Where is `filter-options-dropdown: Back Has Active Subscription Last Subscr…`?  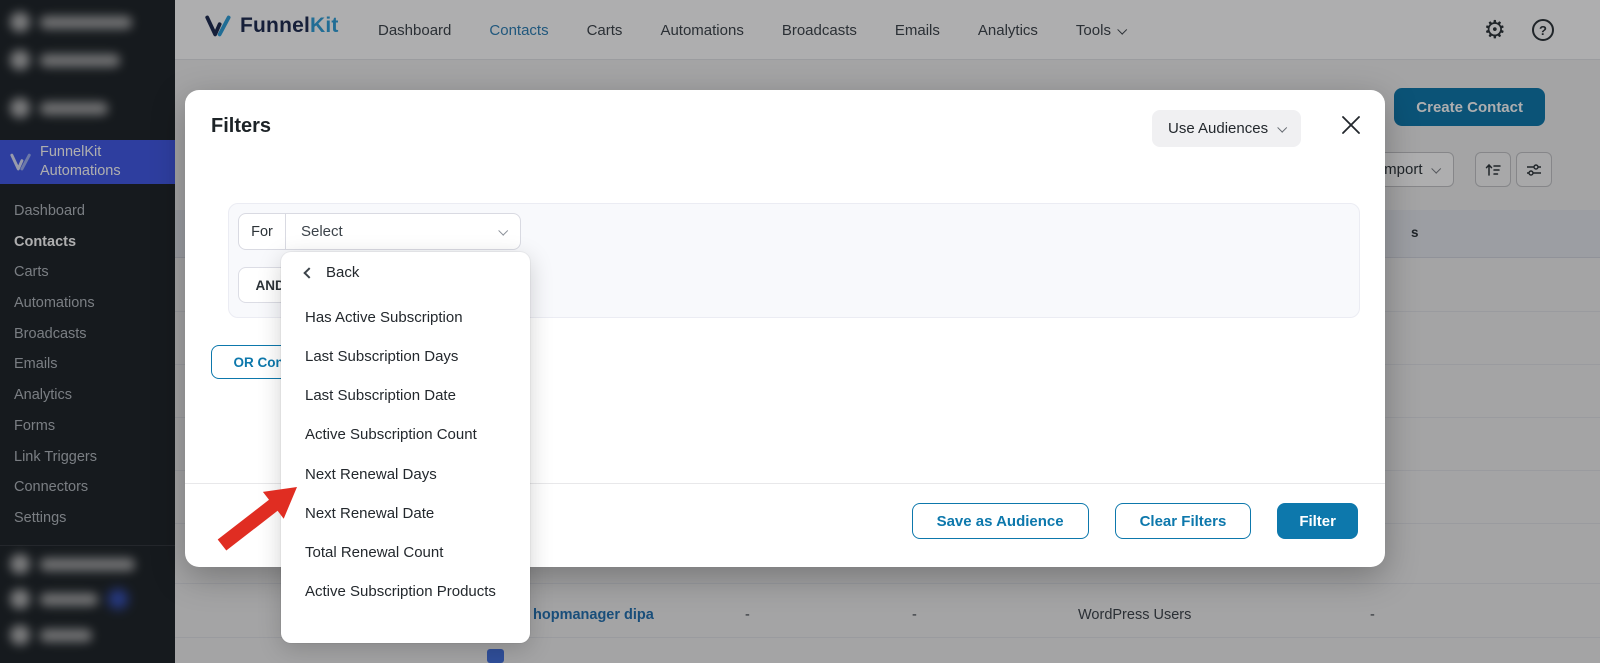 filter-options-dropdown: Back Has Active Subscription Last Subscr… is located at coordinates (405, 447).